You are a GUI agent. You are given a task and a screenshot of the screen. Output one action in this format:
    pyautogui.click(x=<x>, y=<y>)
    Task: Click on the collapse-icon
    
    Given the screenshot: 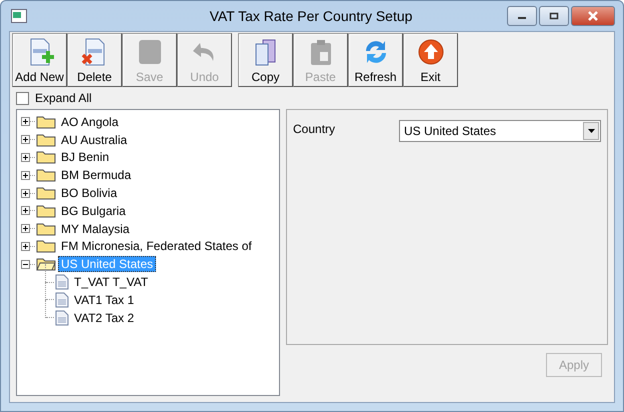 What is the action you would take?
    pyautogui.click(x=25, y=264)
    